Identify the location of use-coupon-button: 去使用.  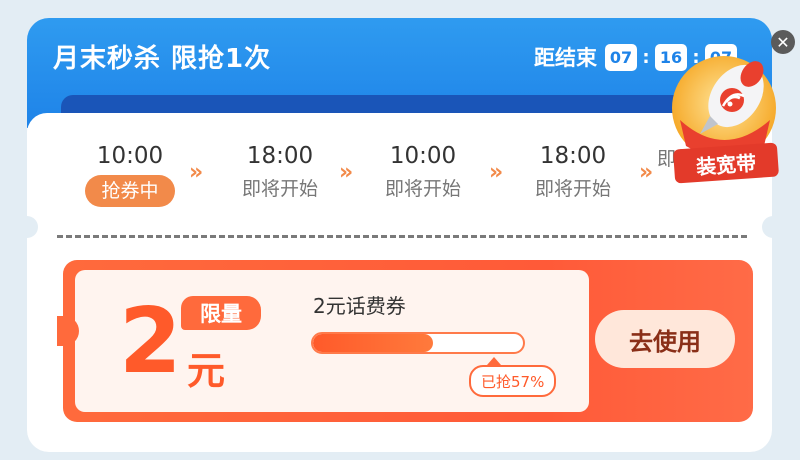
(665, 339).